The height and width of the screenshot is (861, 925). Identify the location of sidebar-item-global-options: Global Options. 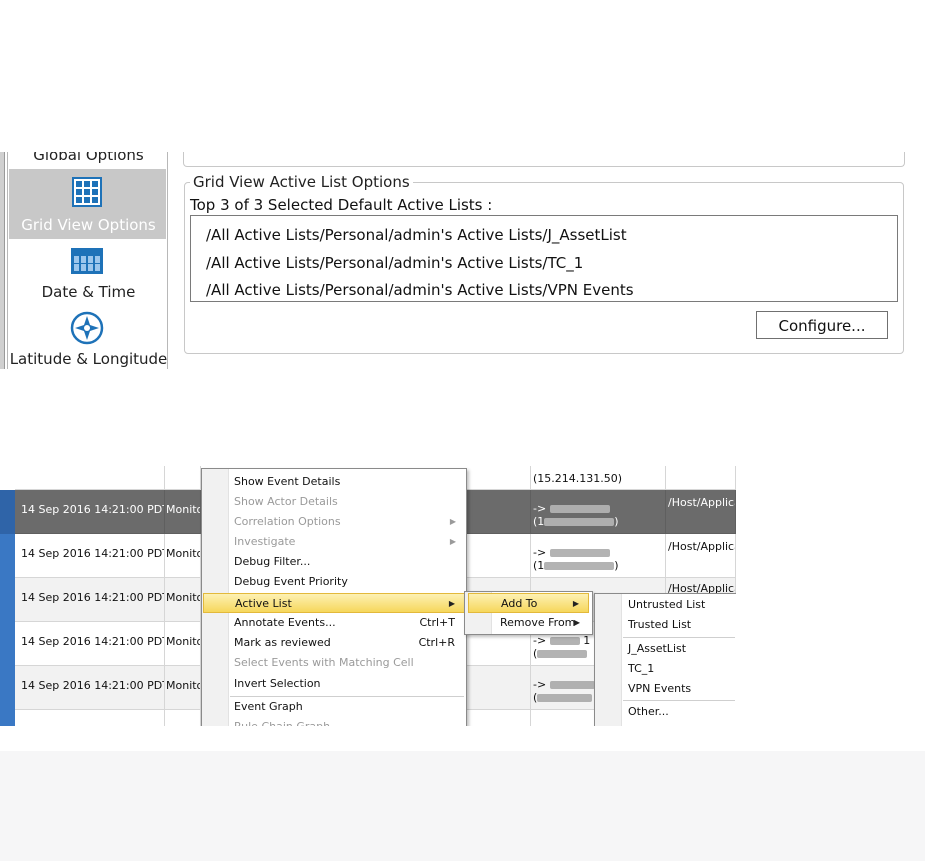
(87, 161).